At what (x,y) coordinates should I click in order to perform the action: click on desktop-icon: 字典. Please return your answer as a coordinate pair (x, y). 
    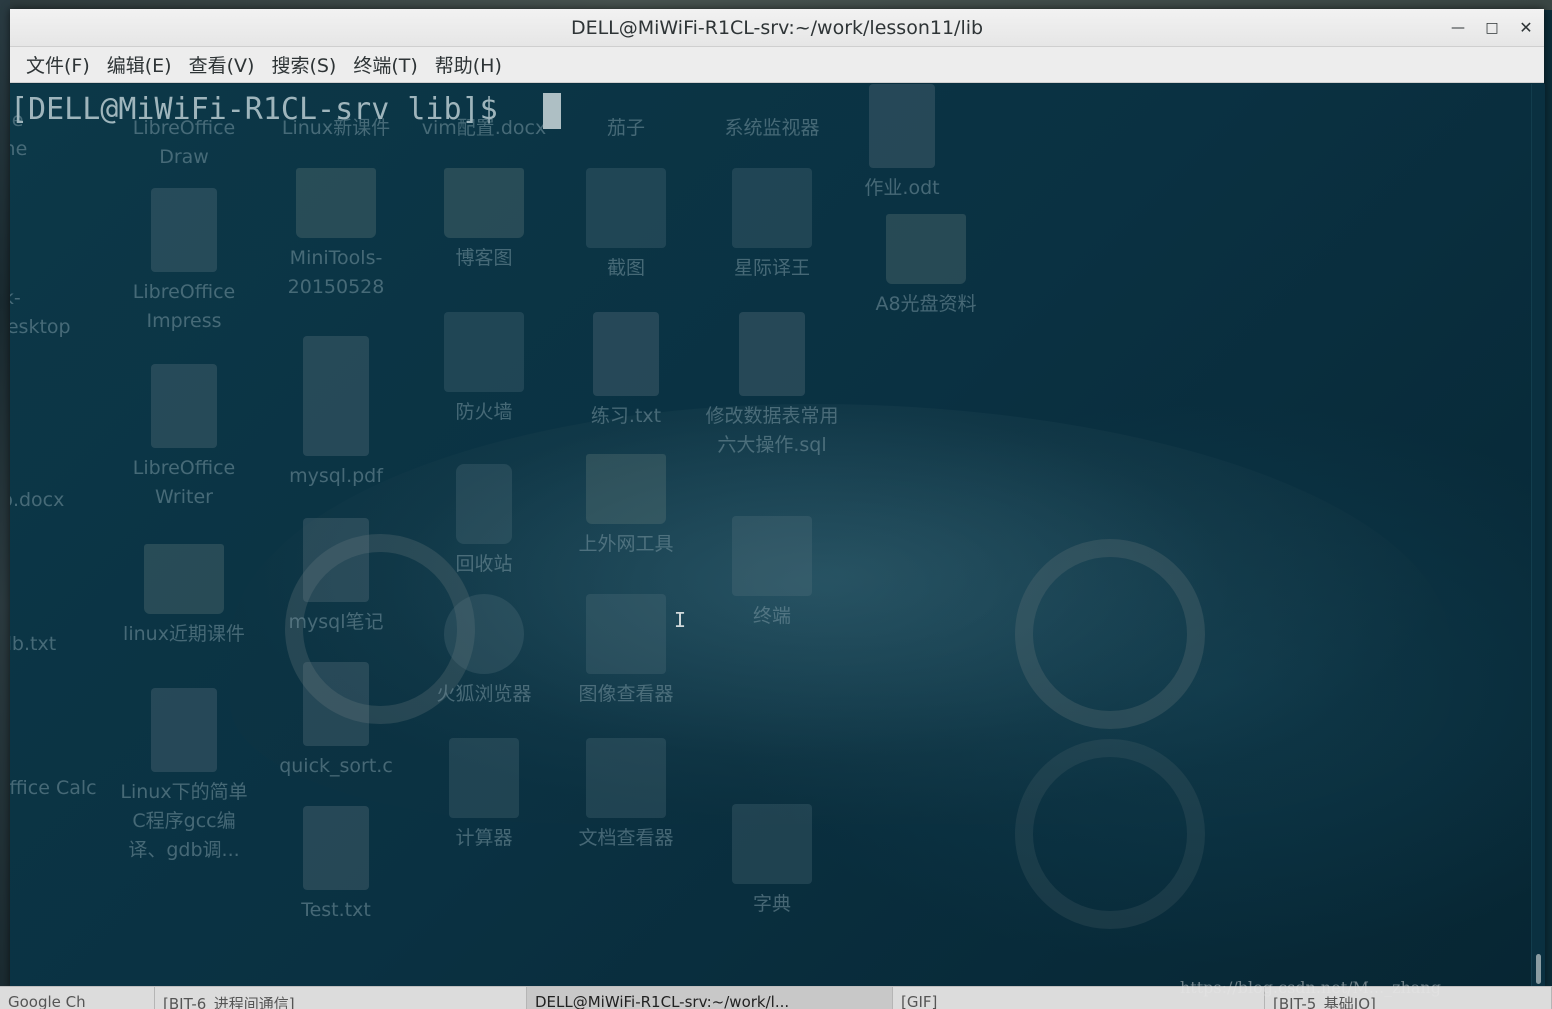
    Looking at the image, I should click on (772, 861).